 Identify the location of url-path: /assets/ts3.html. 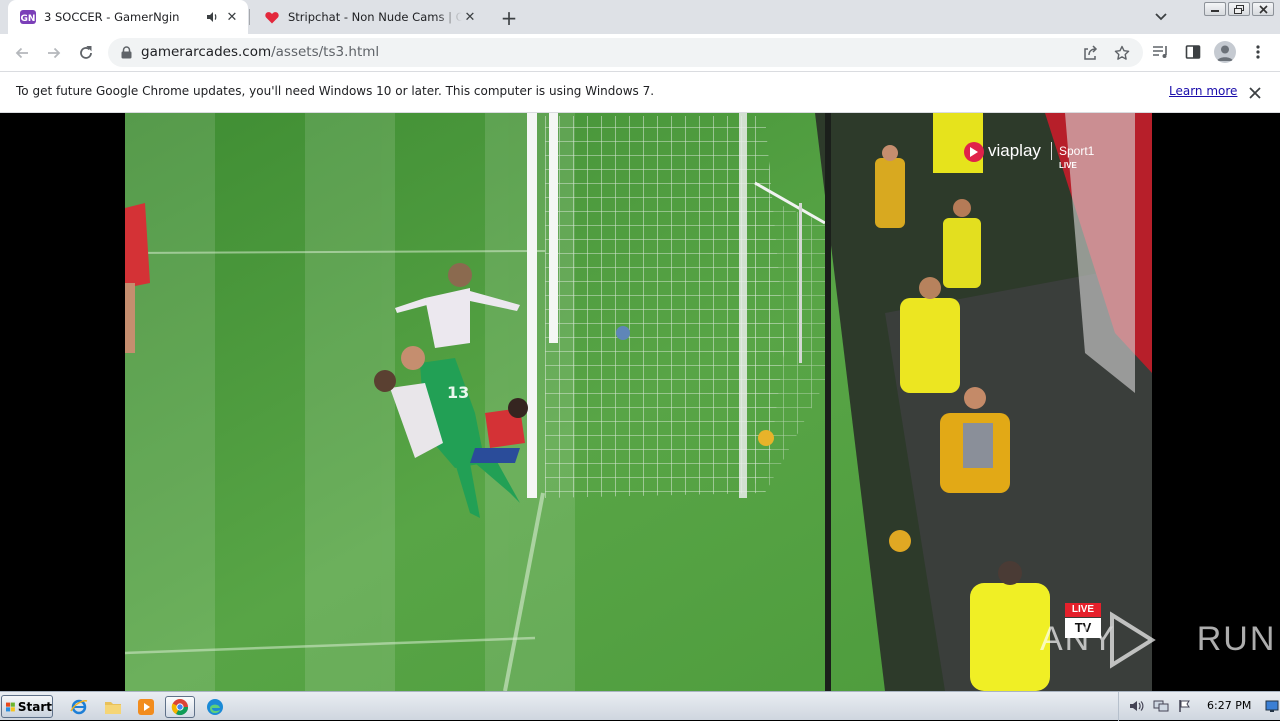
(325, 52).